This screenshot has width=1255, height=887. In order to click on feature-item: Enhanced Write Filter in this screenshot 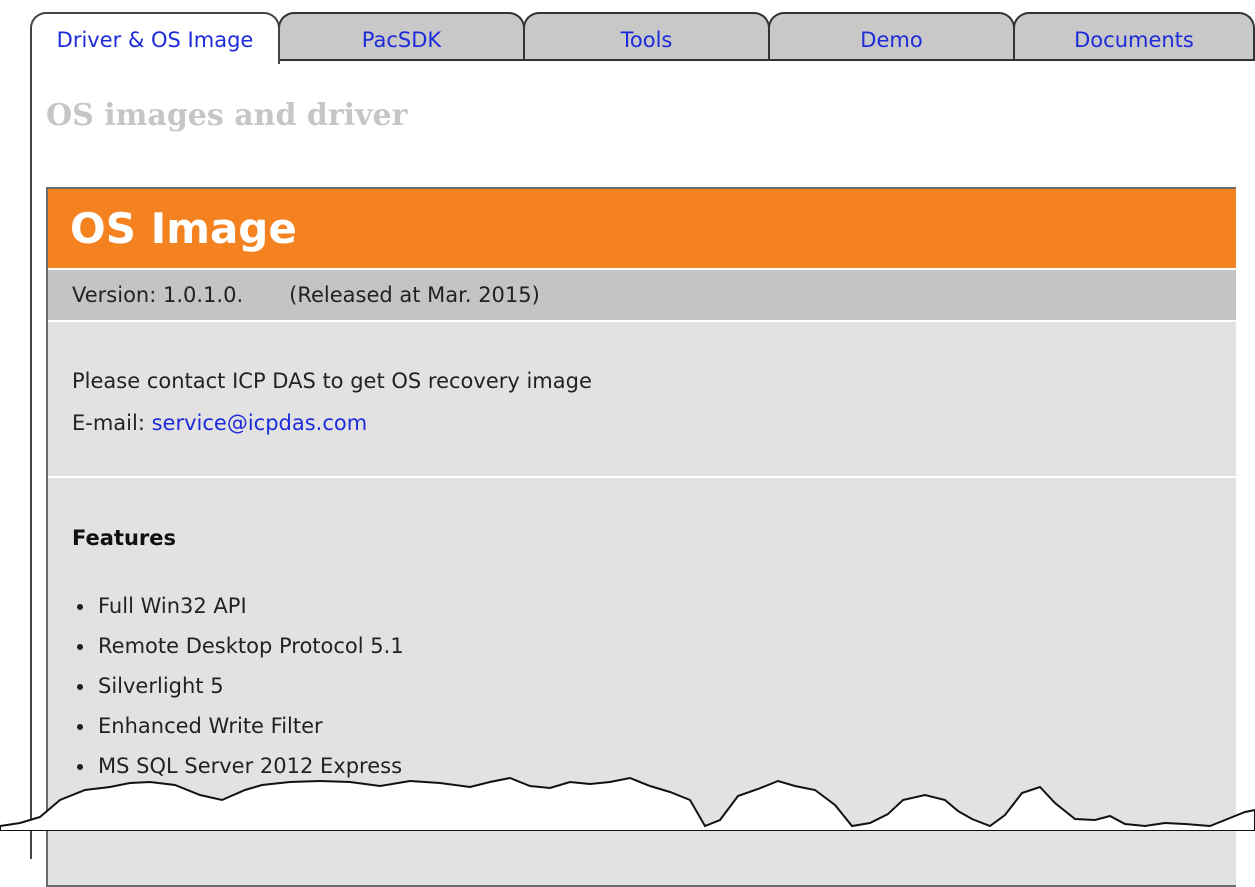, I will do `click(654, 726)`.